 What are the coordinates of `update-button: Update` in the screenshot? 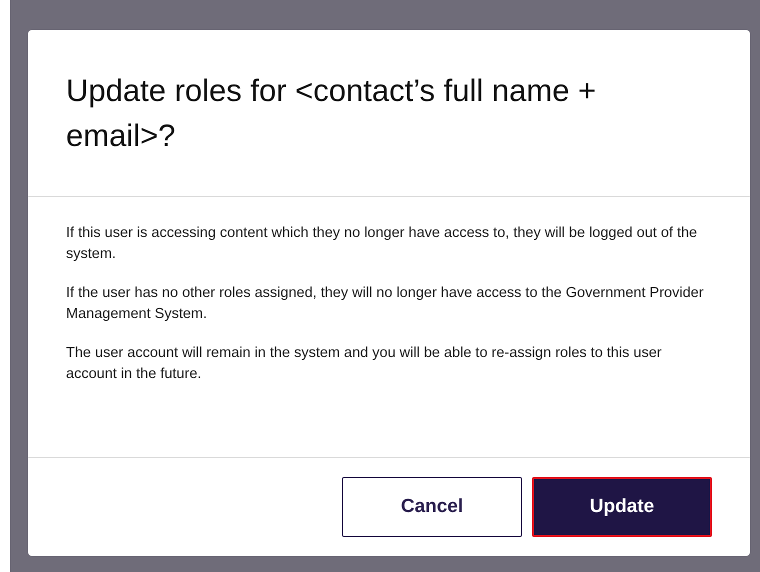 It's located at (622, 507).